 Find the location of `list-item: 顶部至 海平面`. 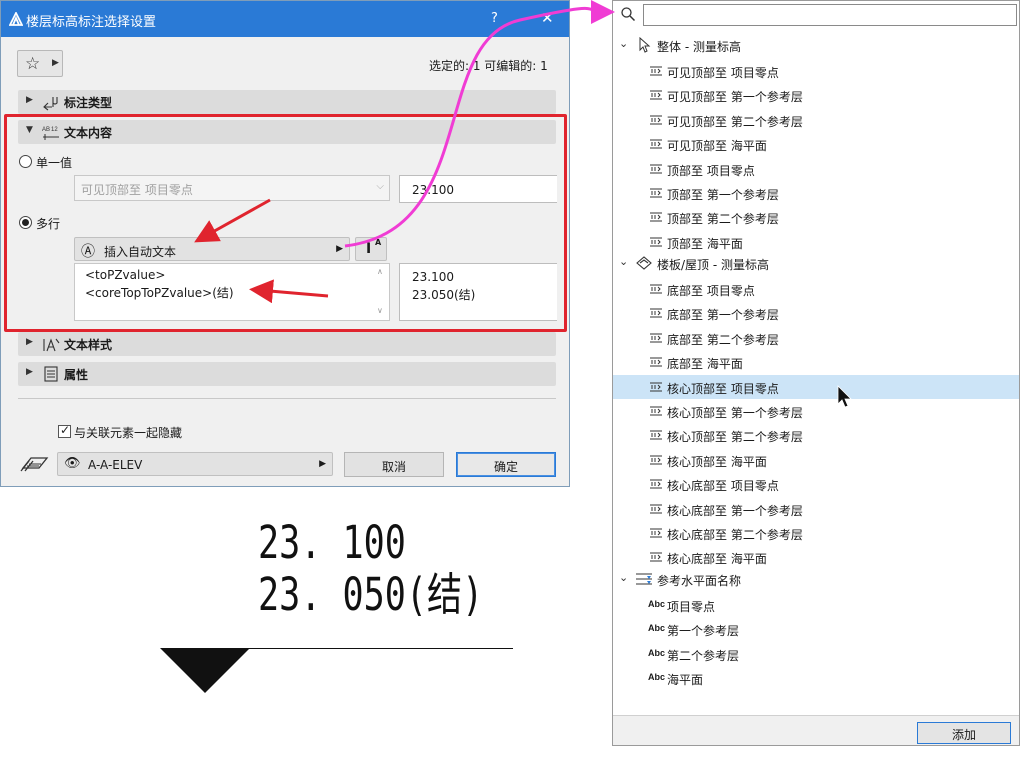

list-item: 顶部至 海平面 is located at coordinates (816, 242).